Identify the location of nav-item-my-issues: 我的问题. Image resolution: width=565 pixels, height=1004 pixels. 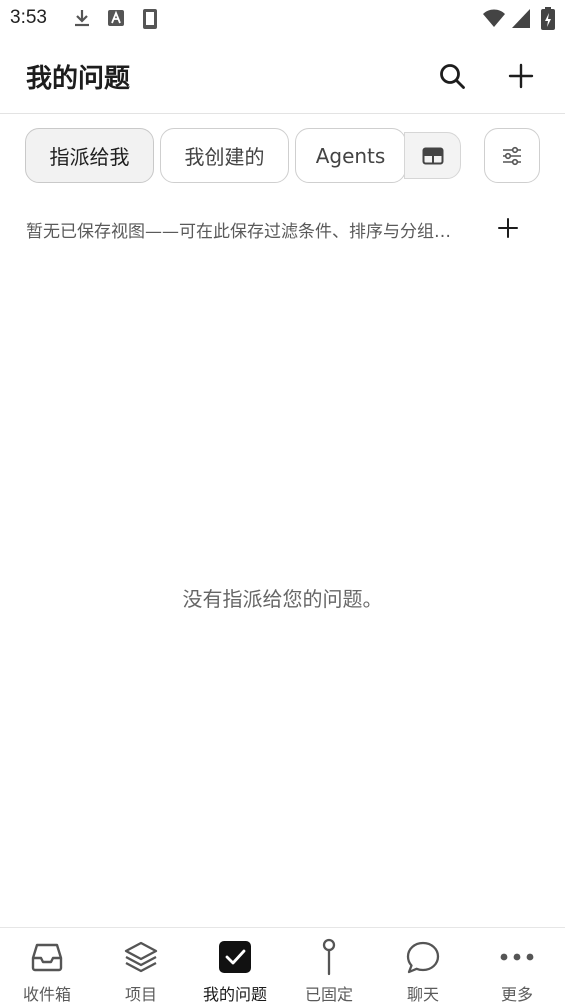
(235, 966).